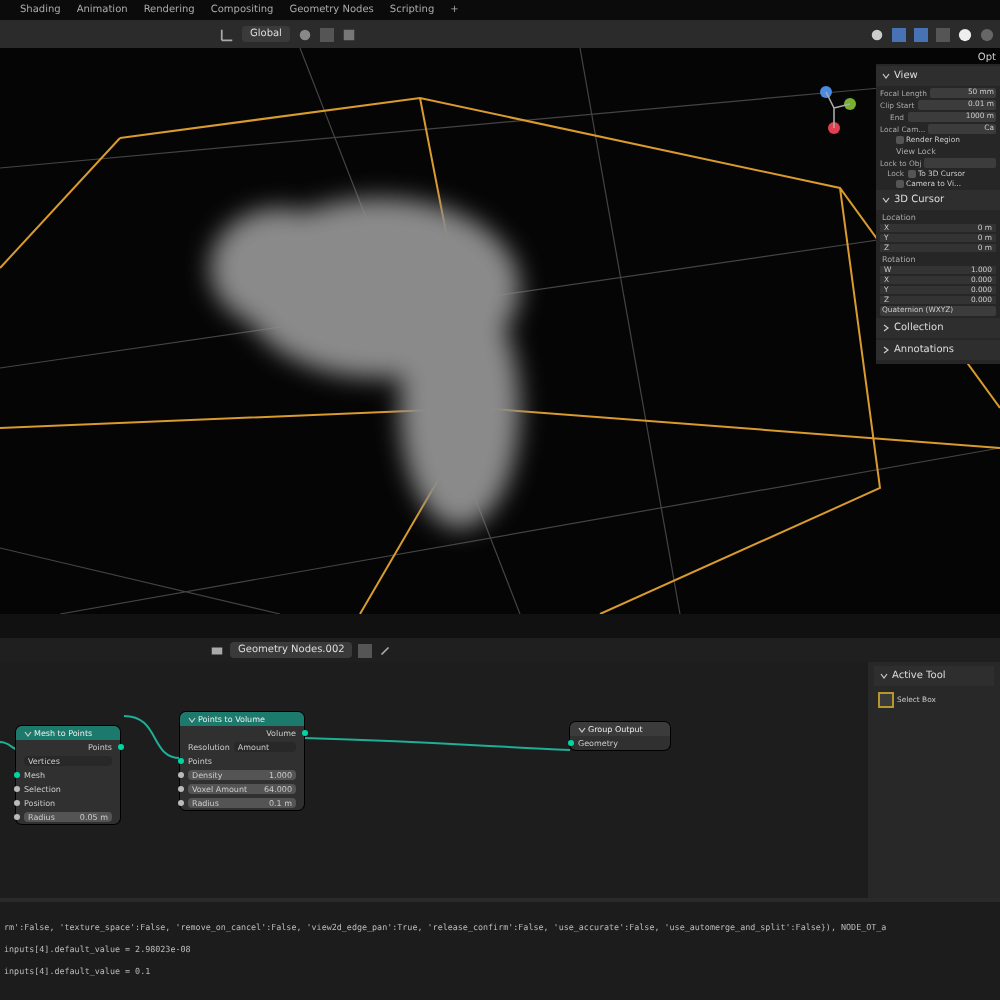  What do you see at coordinates (838, 110) in the screenshot?
I see `axis-gizmo-icon` at bounding box center [838, 110].